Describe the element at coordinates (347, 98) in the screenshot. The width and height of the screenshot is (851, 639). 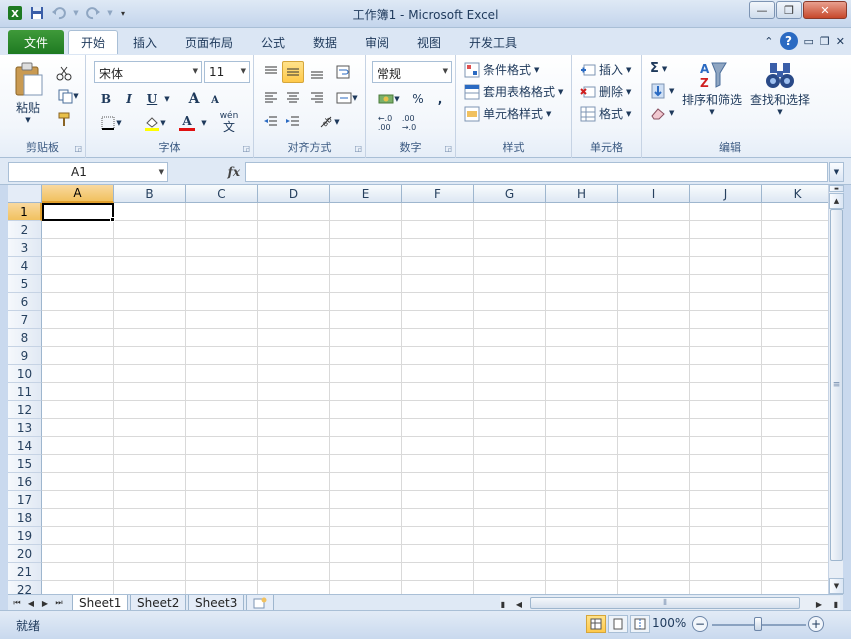
I see `merge-center-icon: ▼` at that location.